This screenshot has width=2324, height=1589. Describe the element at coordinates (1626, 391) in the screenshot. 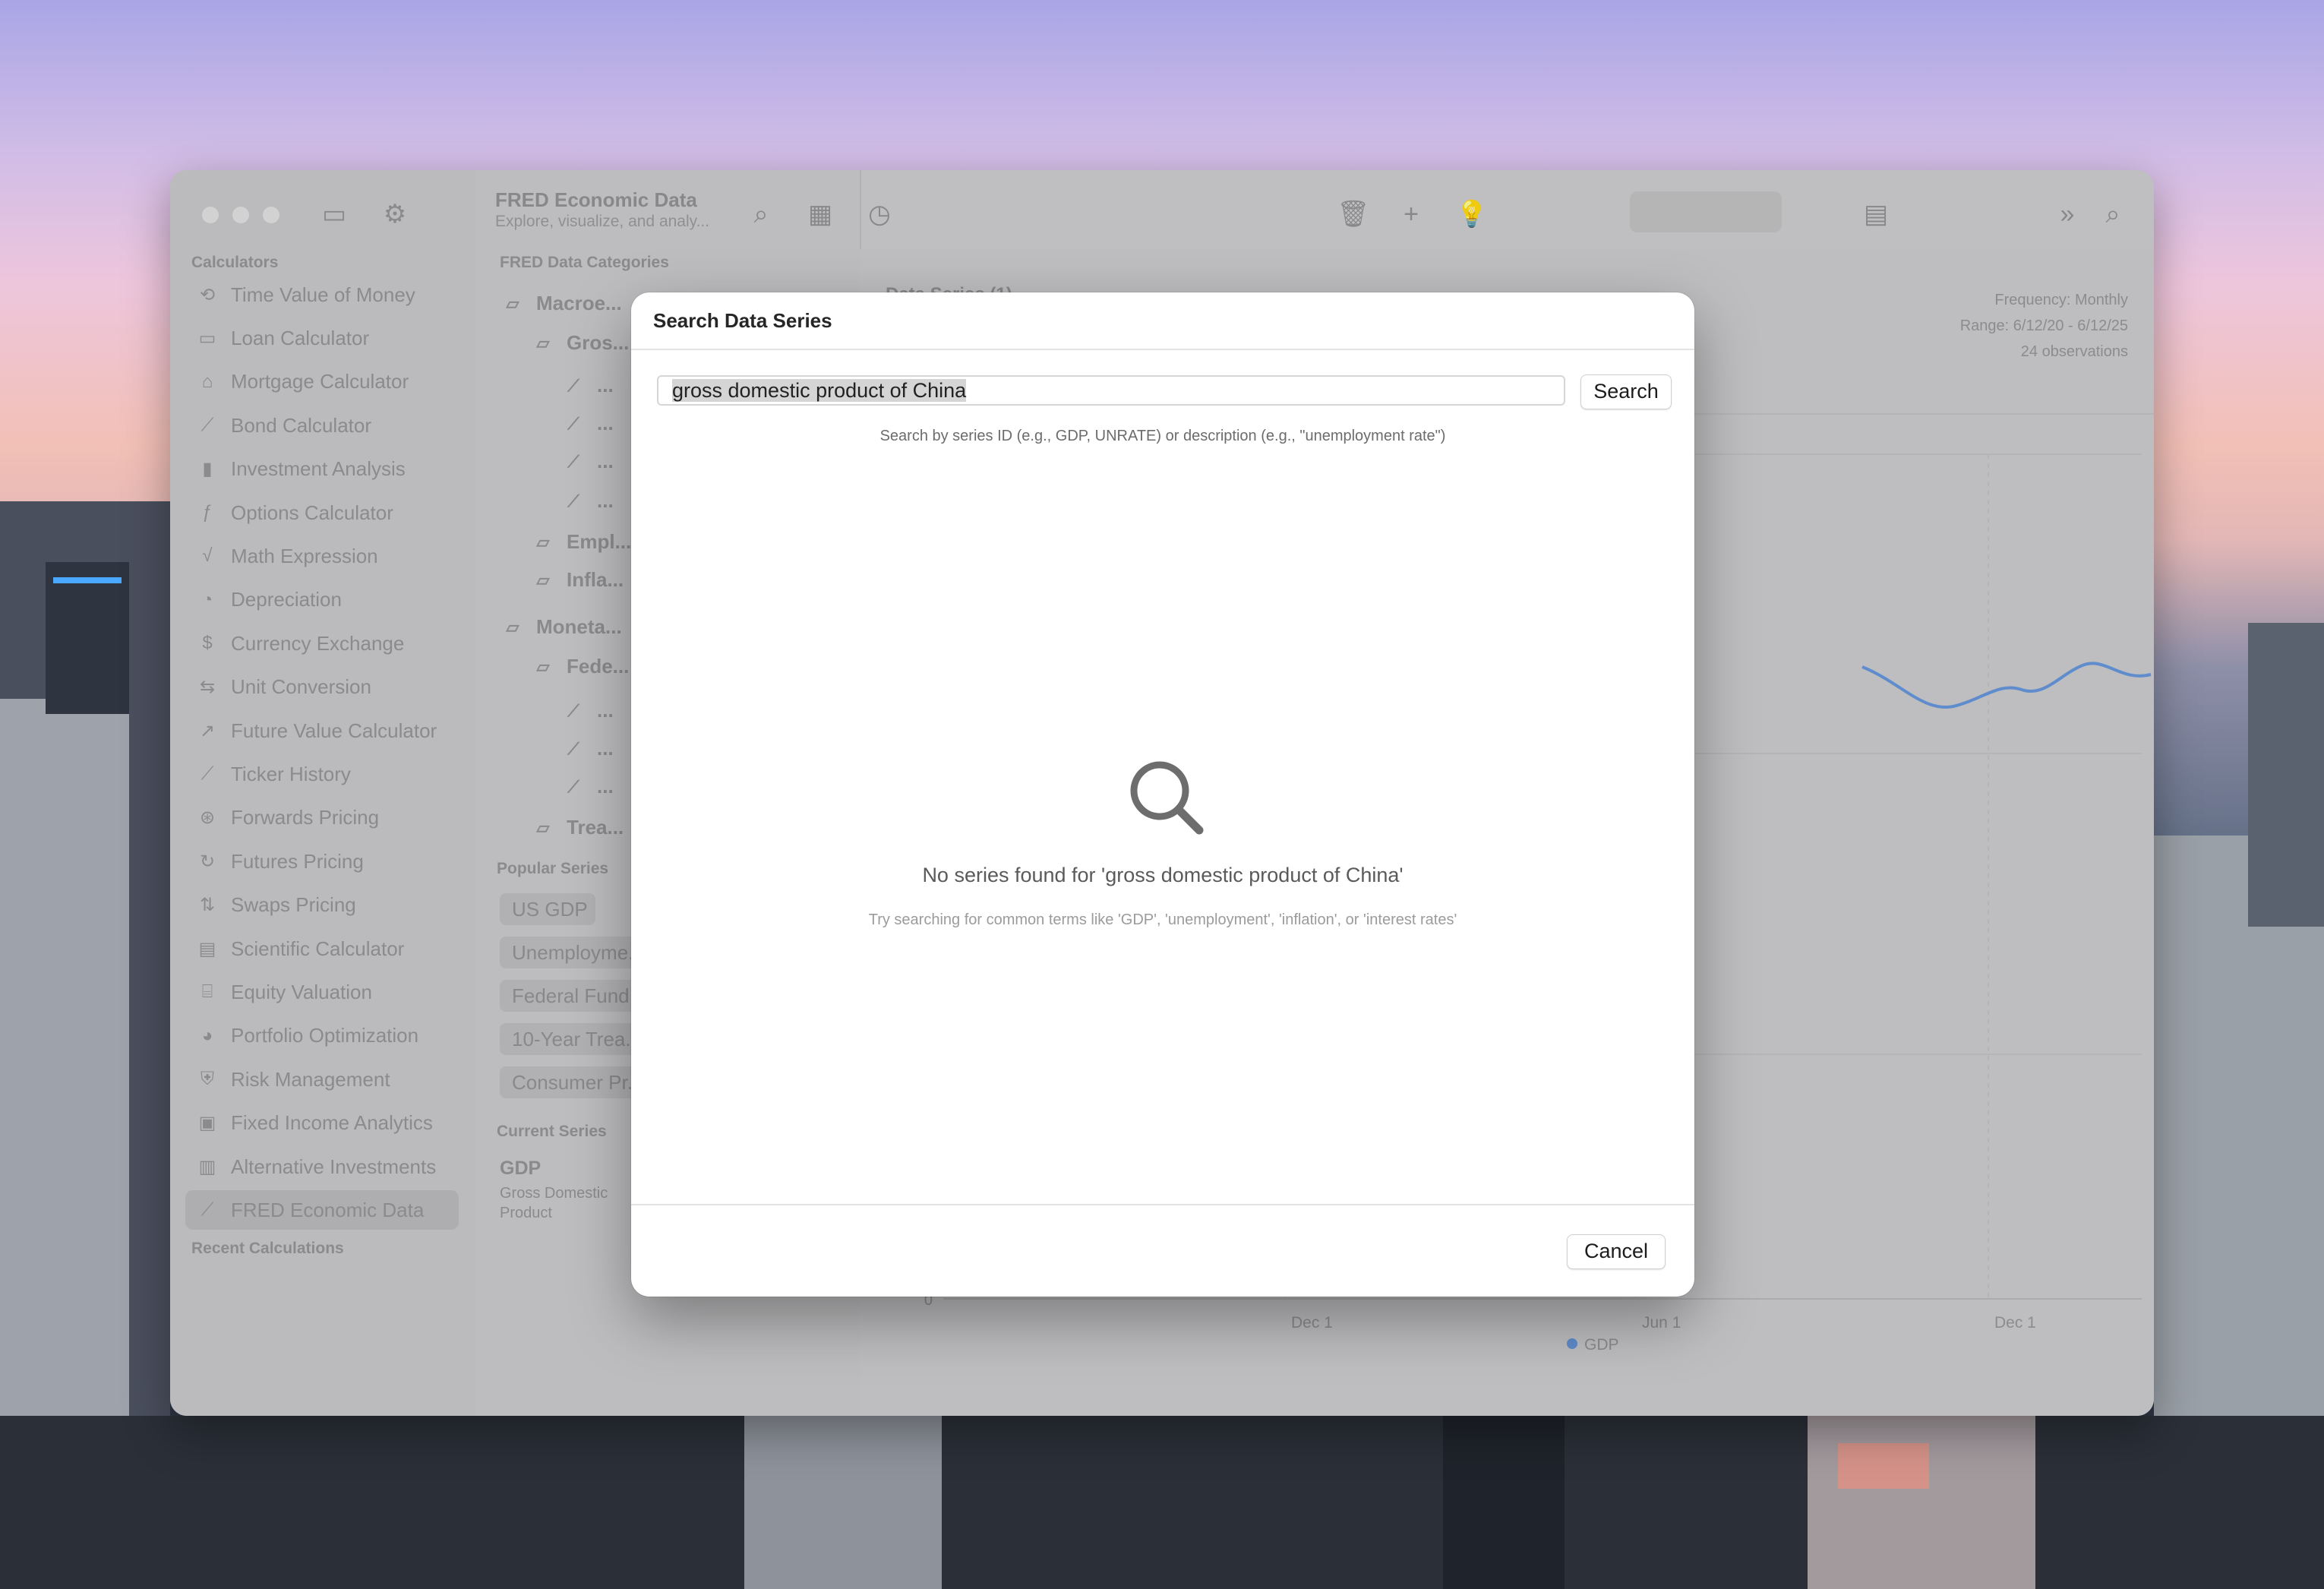

I see `search-button: Search` at that location.